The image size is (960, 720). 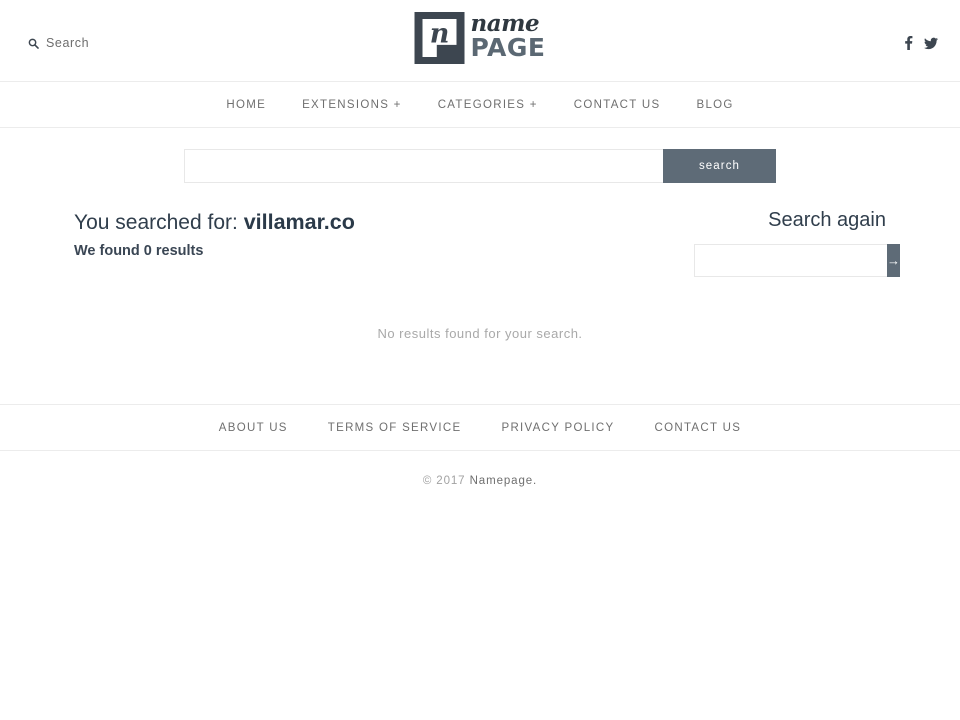 I want to click on copyright-brand: Namepage., so click(x=503, y=481).